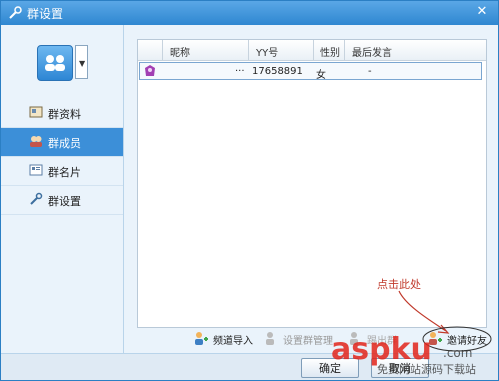  I want to click on watermark-caption: 免费网站源码下载站, so click(426, 369).